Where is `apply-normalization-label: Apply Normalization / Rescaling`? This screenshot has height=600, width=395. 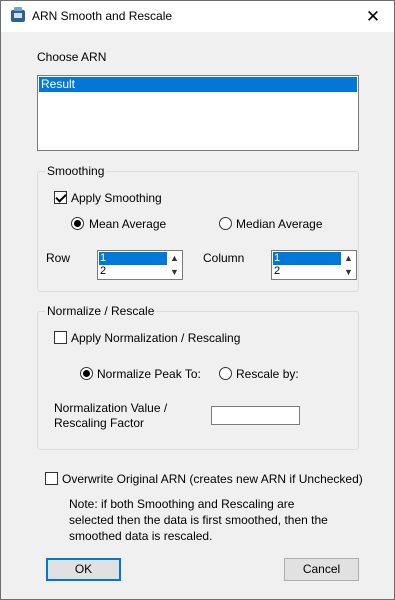 apply-normalization-label: Apply Normalization / Rescaling is located at coordinates (155, 338).